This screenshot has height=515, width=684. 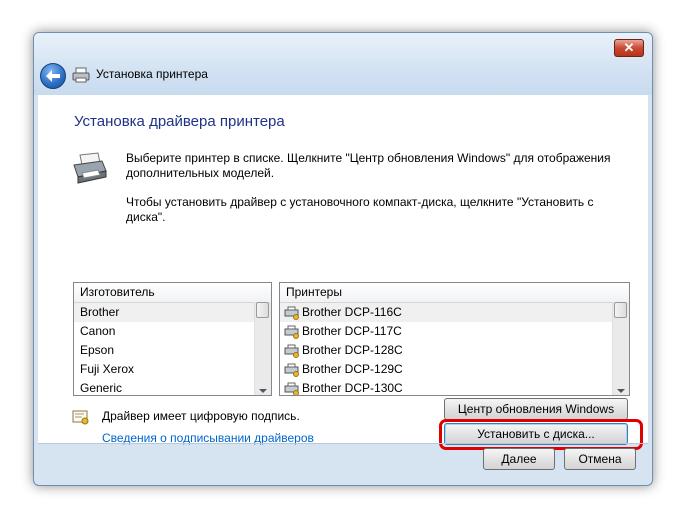 What do you see at coordinates (179, 121) in the screenshot?
I see `page-title: Установка драйвера принтера` at bounding box center [179, 121].